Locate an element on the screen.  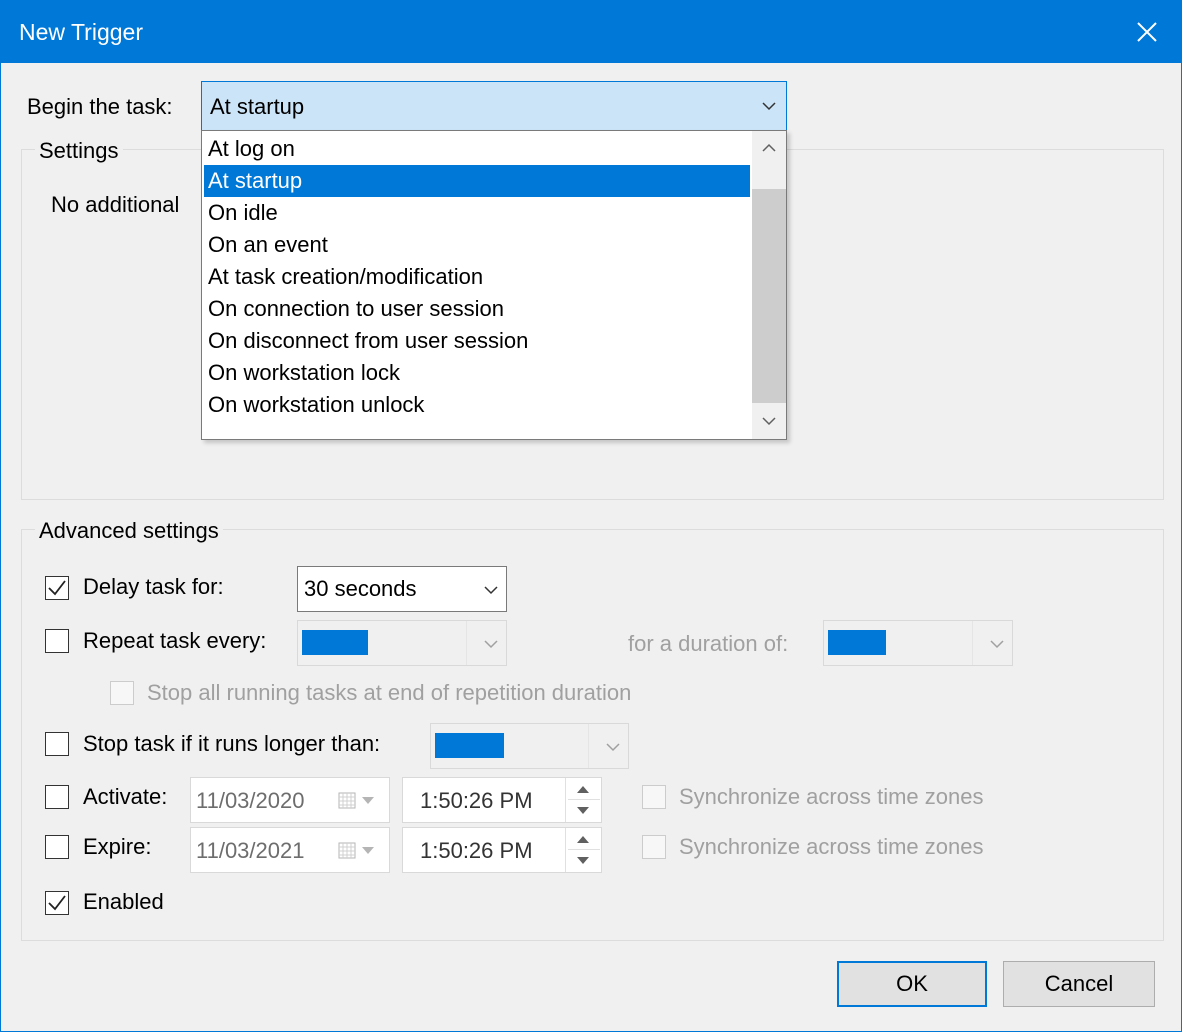
expire-sync-label: Synchronize across time zones is located at coordinates (831, 846).